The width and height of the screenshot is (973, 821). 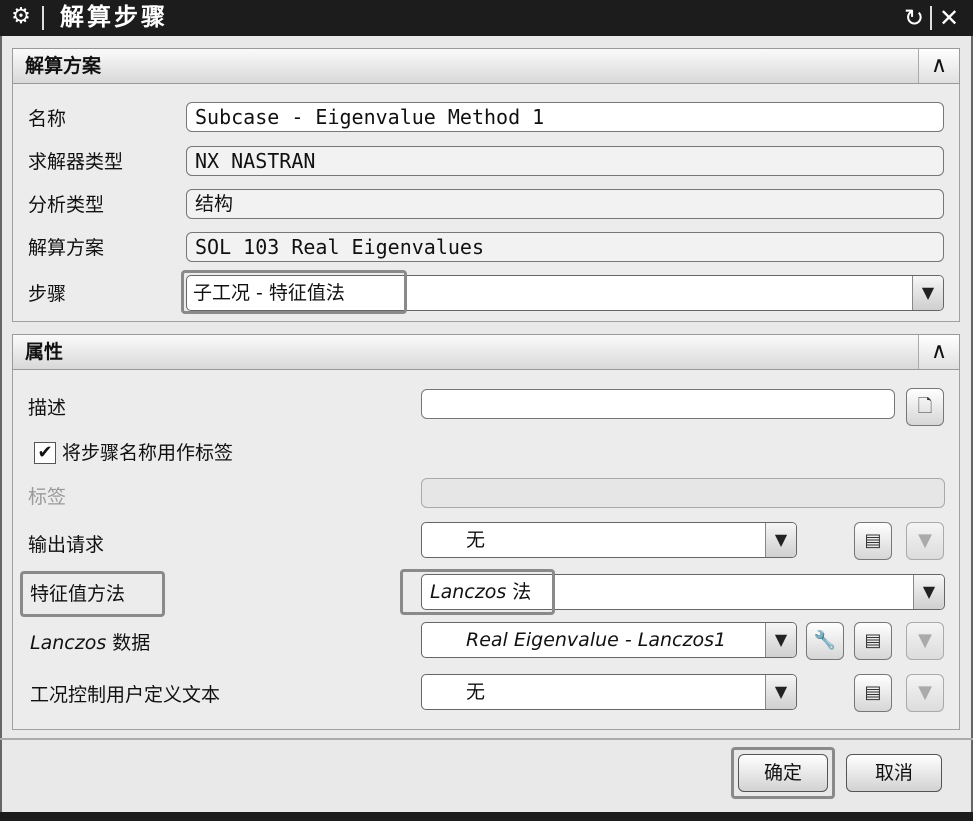 What do you see at coordinates (476, 540) in the screenshot?
I see `output-request-value: 无` at bounding box center [476, 540].